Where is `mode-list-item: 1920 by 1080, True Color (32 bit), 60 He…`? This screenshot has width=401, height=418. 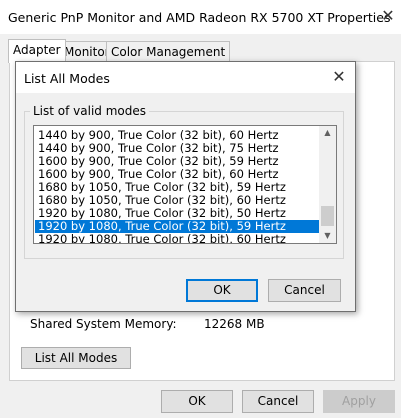 mode-list-item: 1920 by 1080, True Color (32 bit), 60 He… is located at coordinates (177, 238).